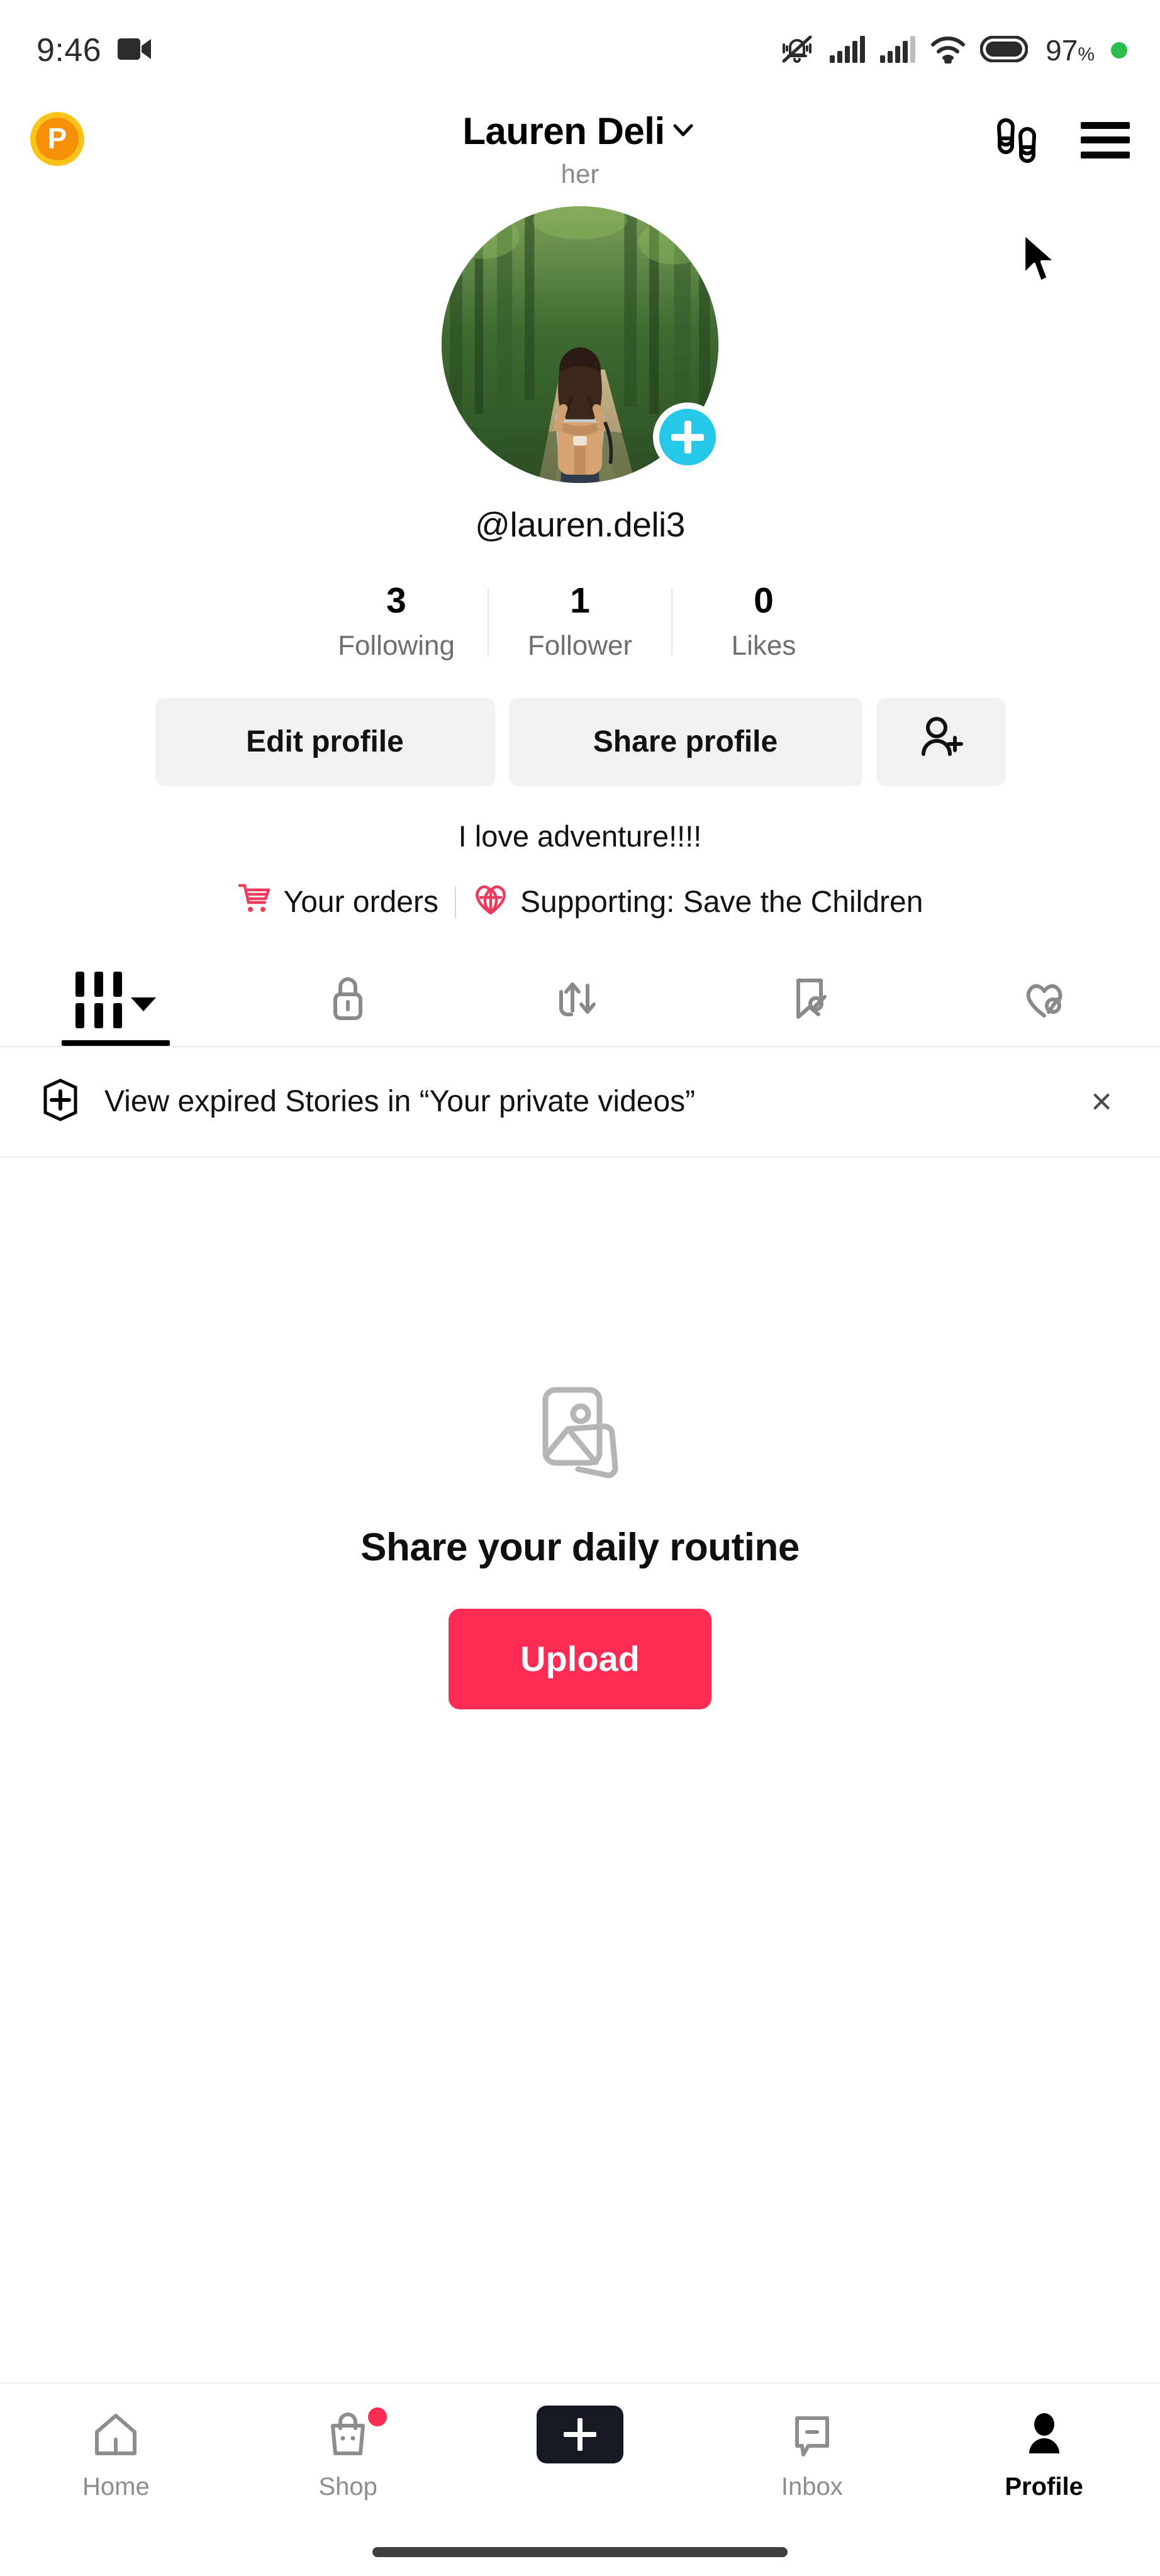 The width and height of the screenshot is (1160, 2576). I want to click on green-recording-dot, so click(1119, 50).